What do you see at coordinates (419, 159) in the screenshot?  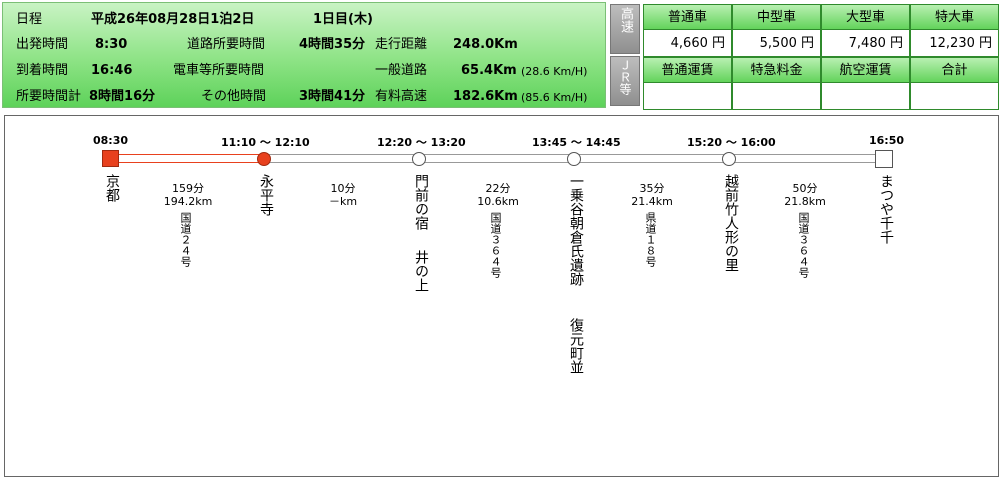 I see `stop-marker-monzen` at bounding box center [419, 159].